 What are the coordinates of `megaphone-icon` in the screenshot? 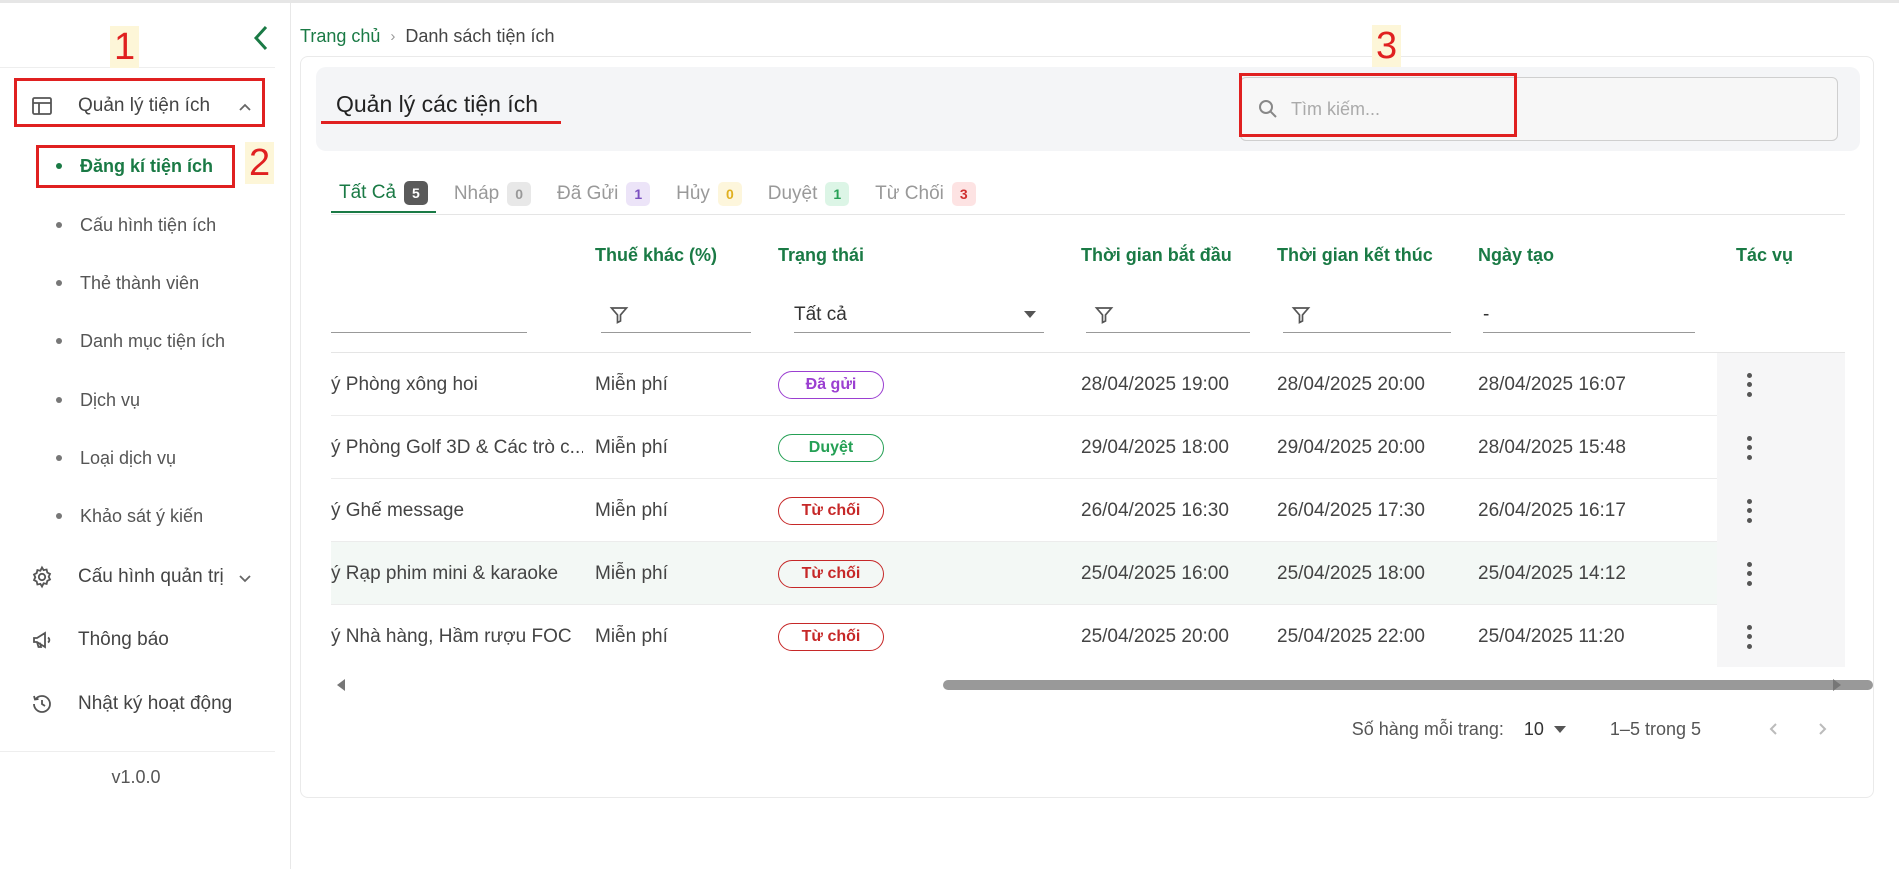 It's located at (42, 640).